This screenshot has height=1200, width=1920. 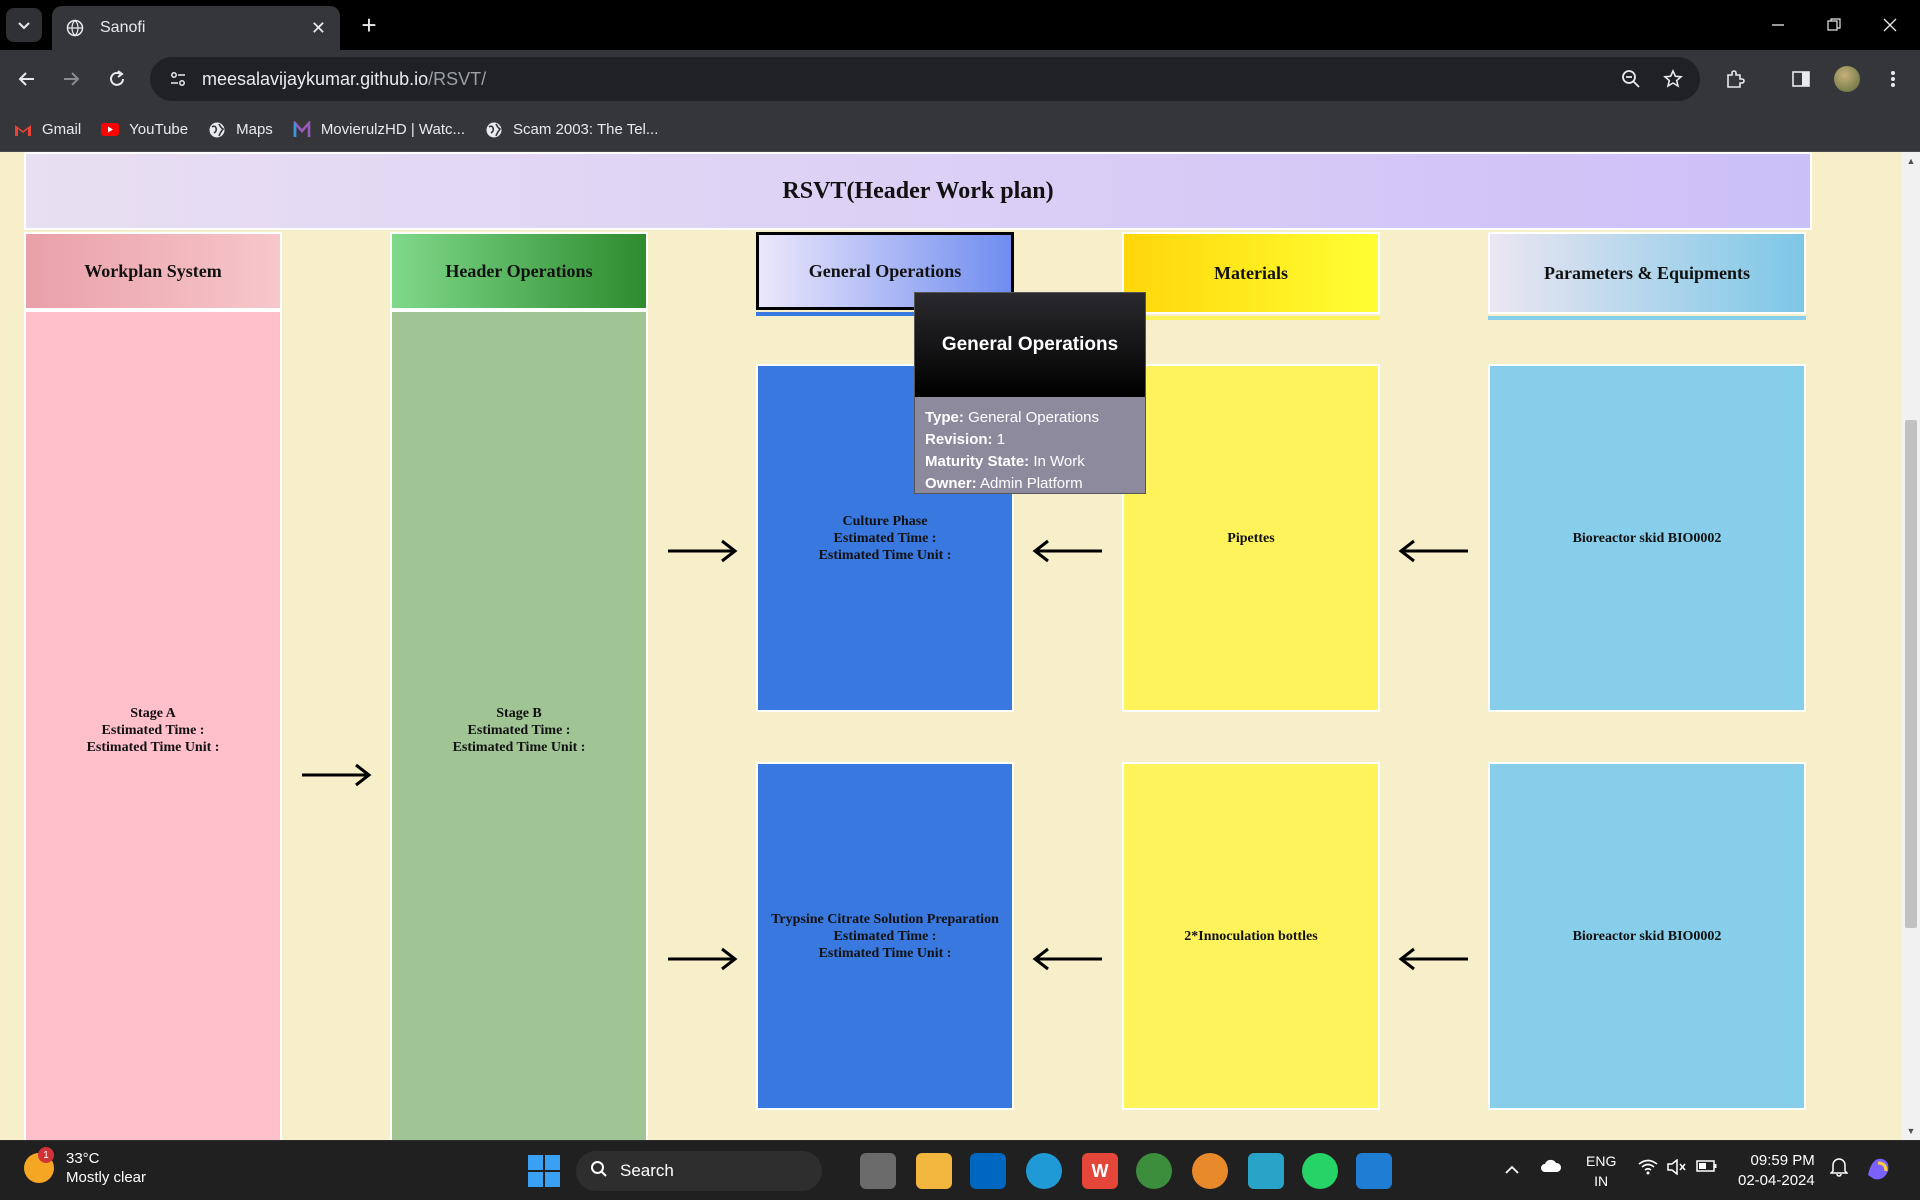 I want to click on bookmark-label: Gmail, so click(x=62, y=129).